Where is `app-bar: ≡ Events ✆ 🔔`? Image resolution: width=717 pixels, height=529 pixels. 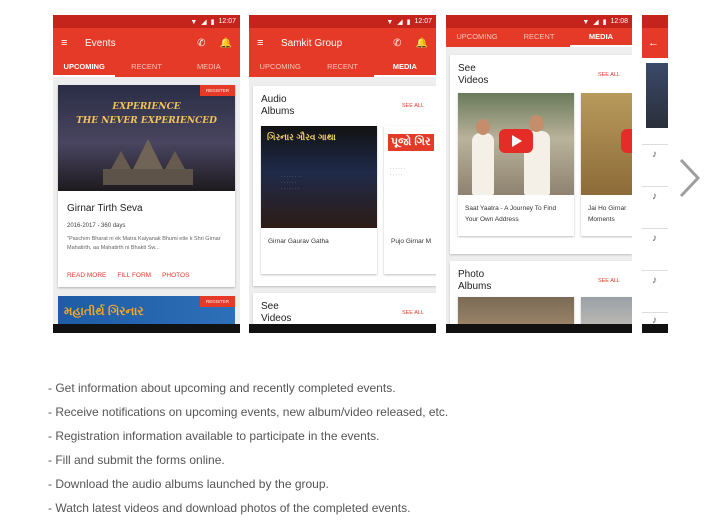
app-bar: ≡ Events ✆ 🔔 is located at coordinates (146, 43).